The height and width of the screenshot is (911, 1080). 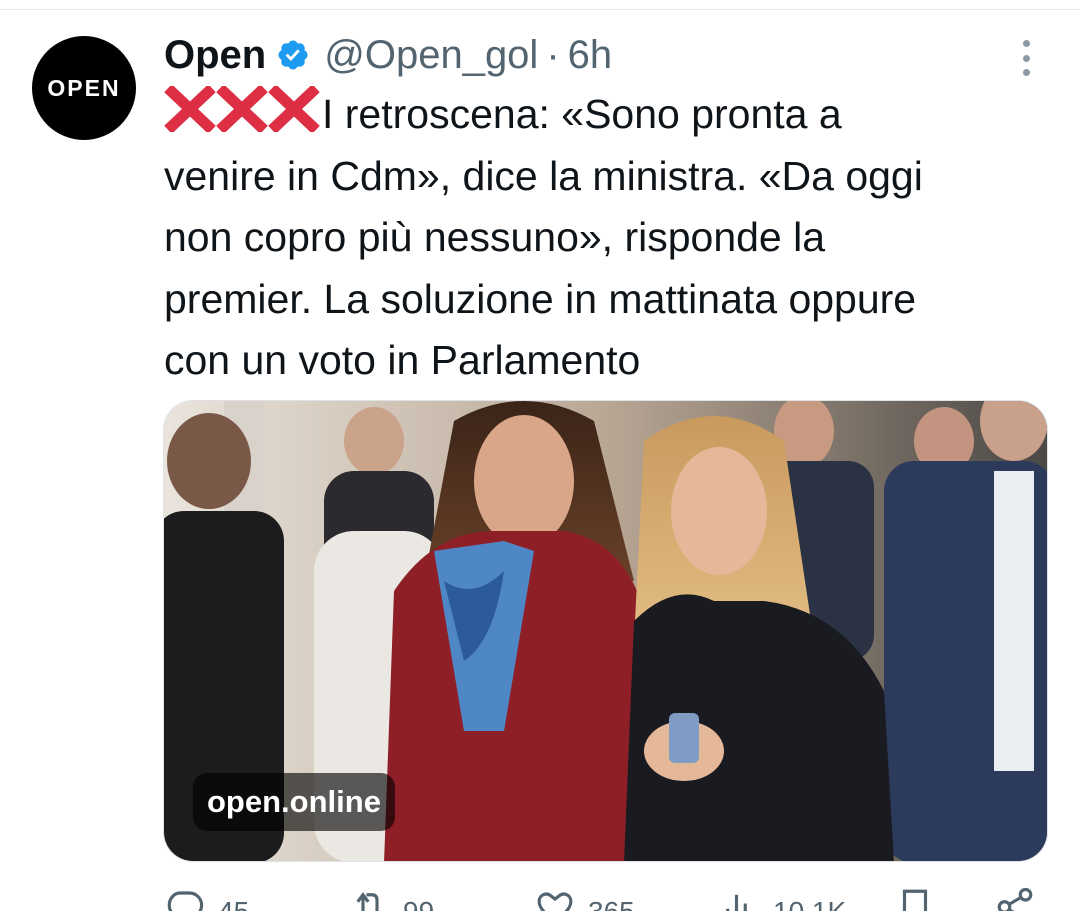 I want to click on user-handle: @Open_gol, so click(x=431, y=55).